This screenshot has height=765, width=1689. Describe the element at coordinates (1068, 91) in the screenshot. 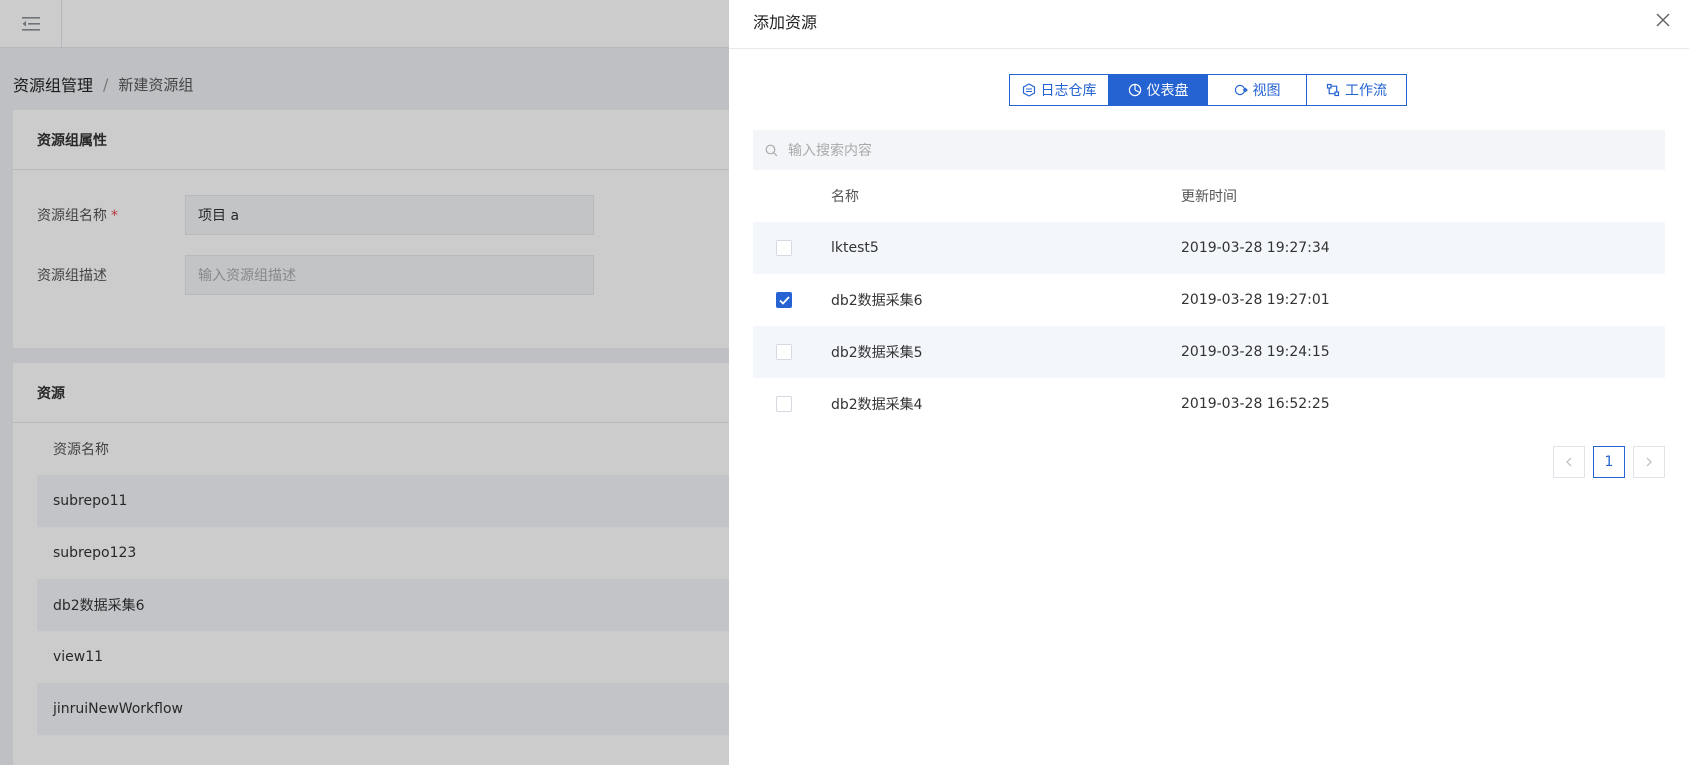

I see `tab-label: 日志仓库` at that location.